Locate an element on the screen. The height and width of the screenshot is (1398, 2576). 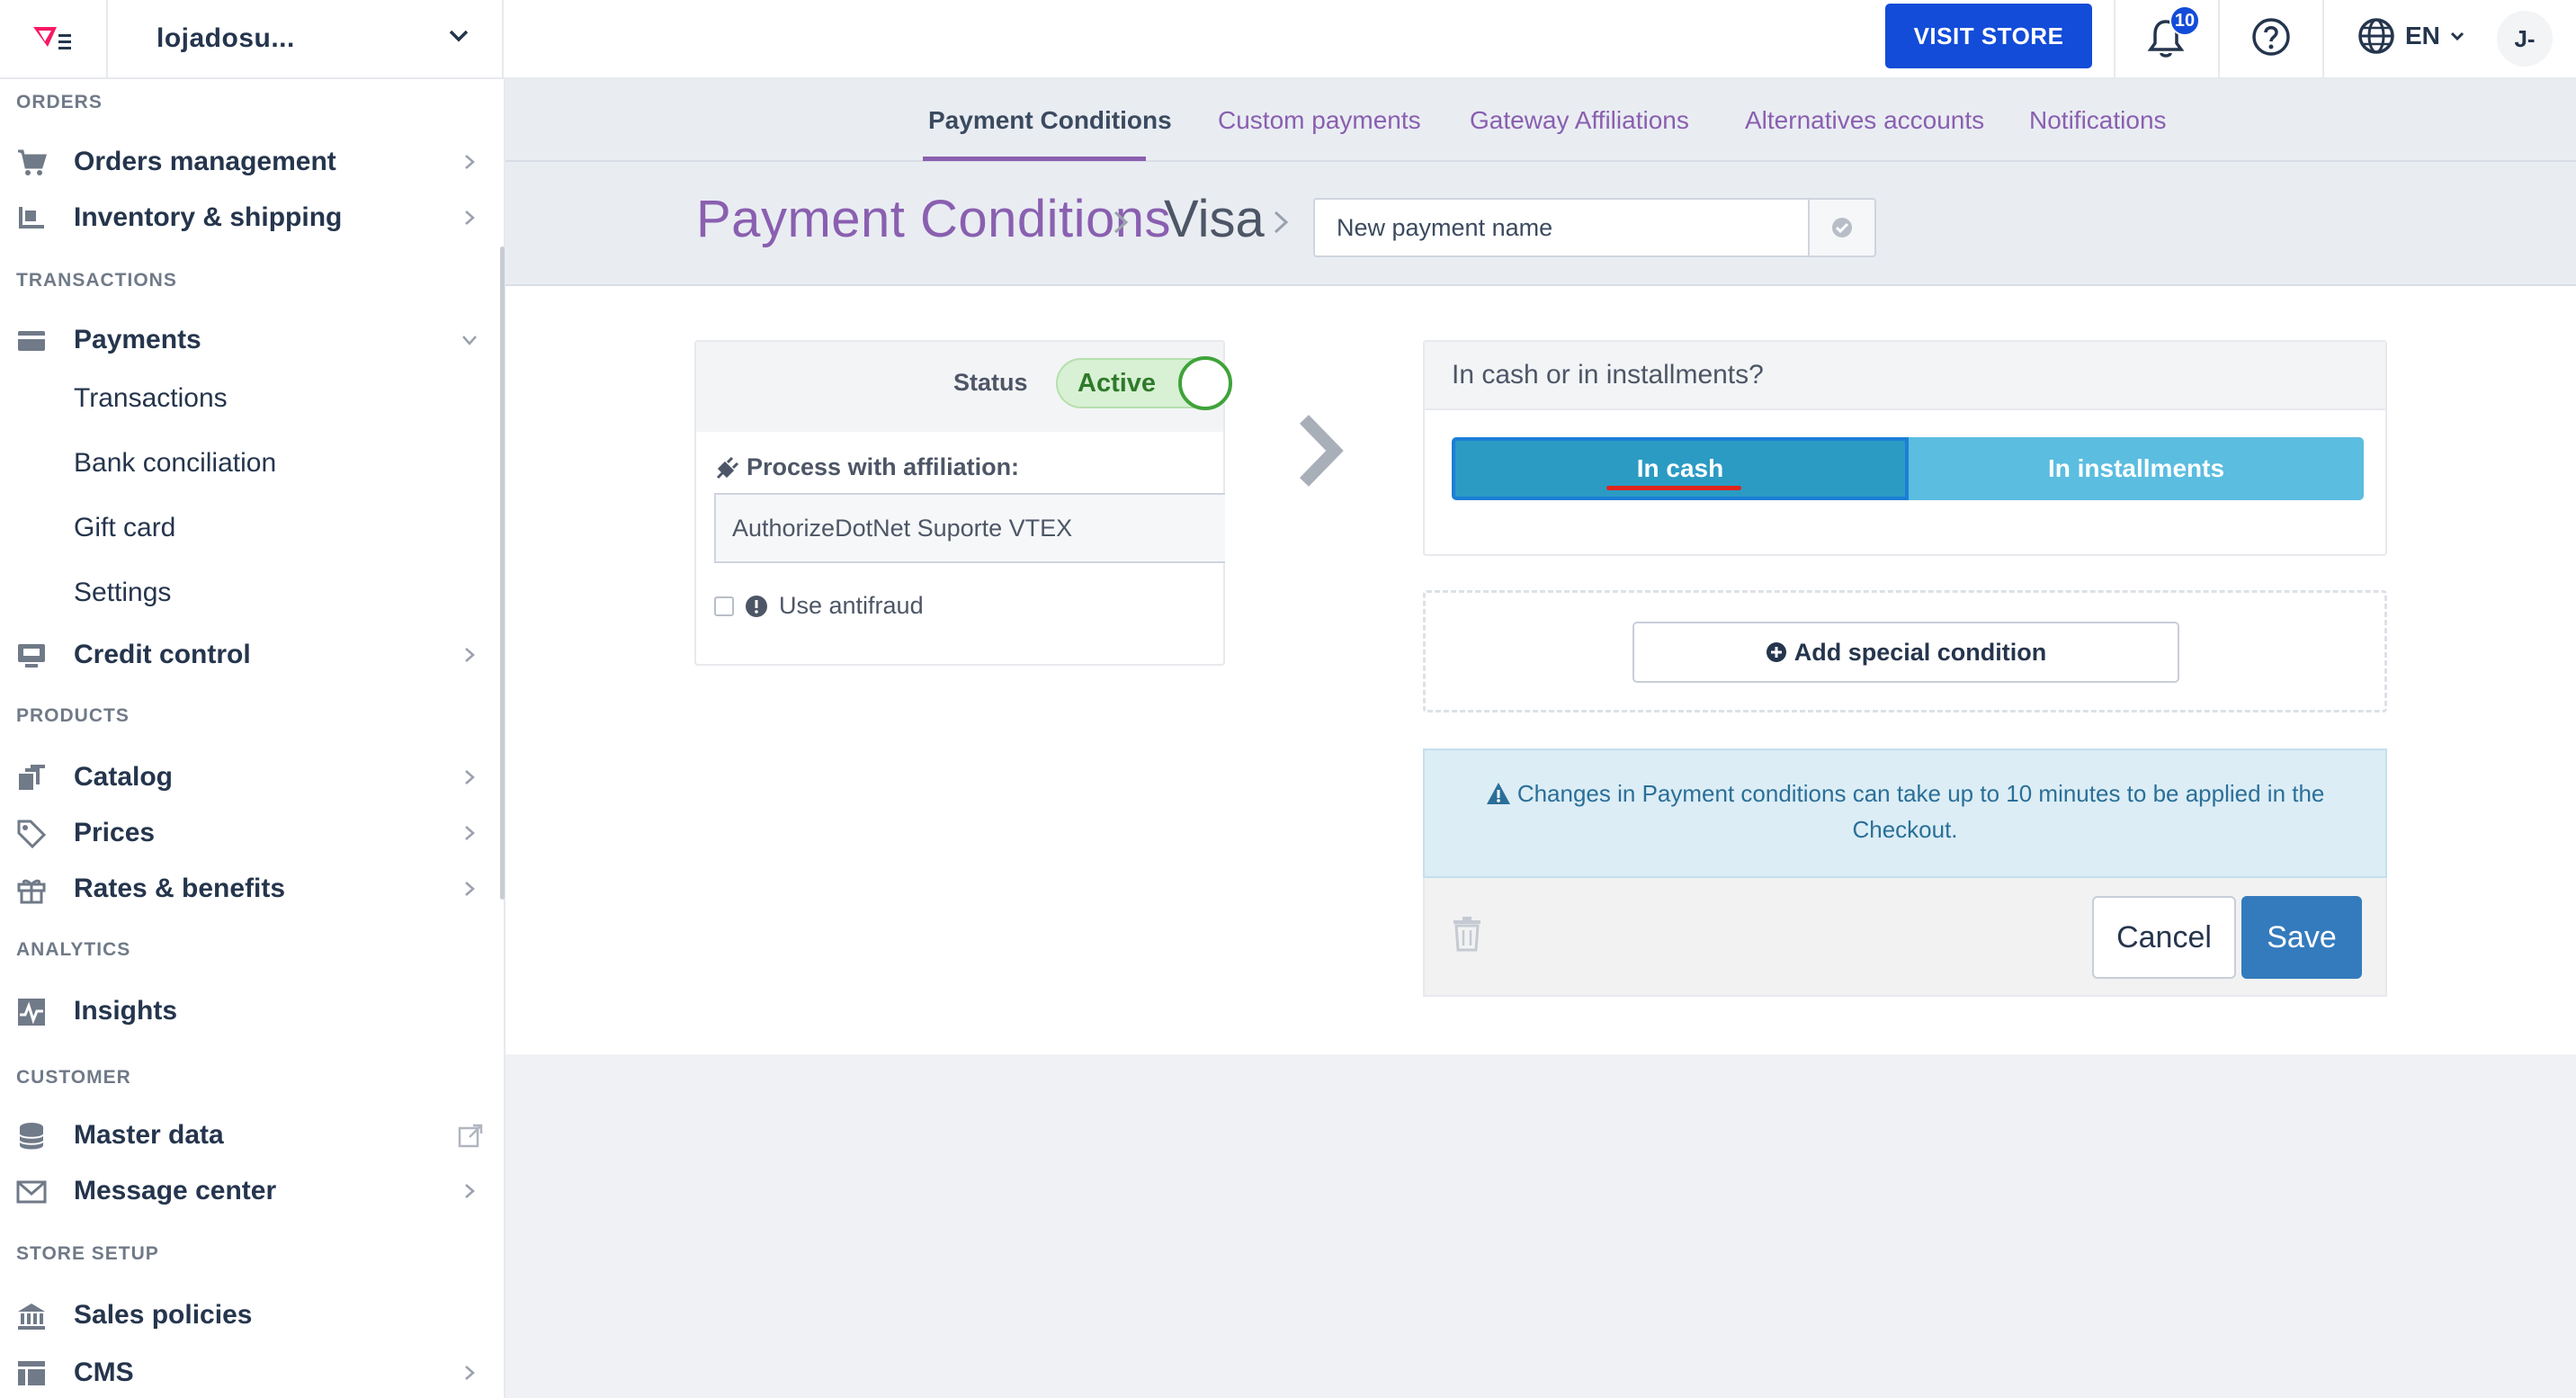
envelope-icon is located at coordinates (31, 1192).